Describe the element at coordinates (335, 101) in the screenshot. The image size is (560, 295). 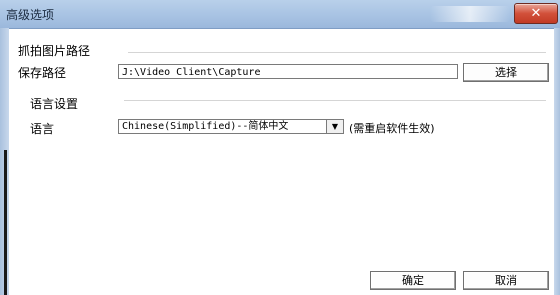
I see `language-section-divider` at that location.